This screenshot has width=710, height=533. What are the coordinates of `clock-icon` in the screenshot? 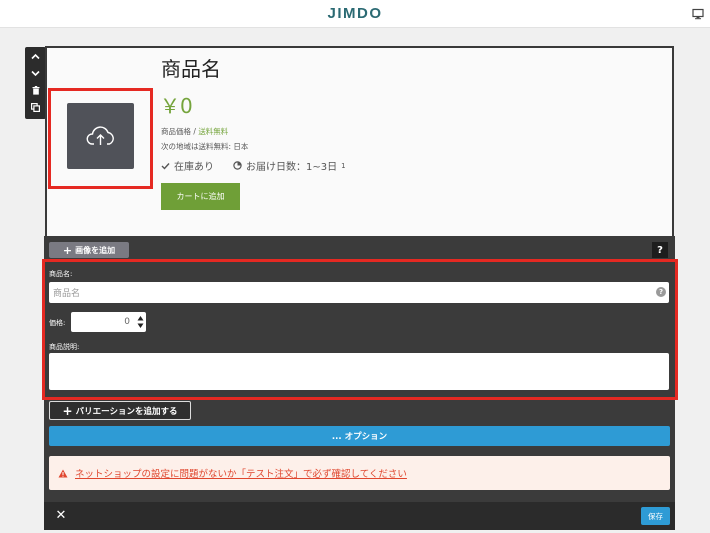 It's located at (237, 165).